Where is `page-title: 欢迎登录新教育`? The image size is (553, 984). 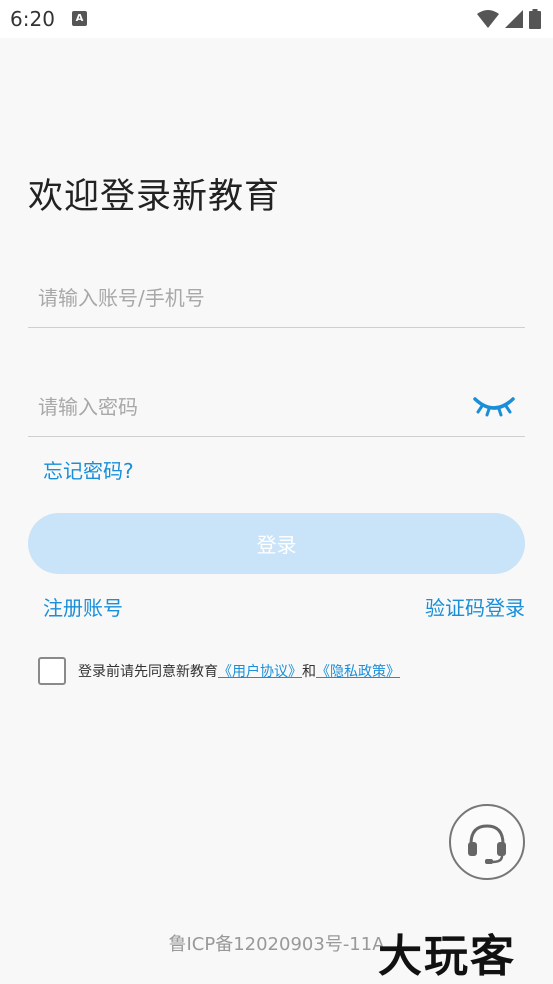
page-title: 欢迎登录新教育 is located at coordinates (154, 197).